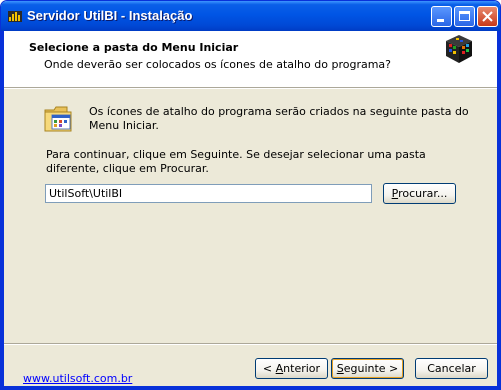  Describe the element at coordinates (459, 49) in the screenshot. I see `installer-cube-icon` at that location.